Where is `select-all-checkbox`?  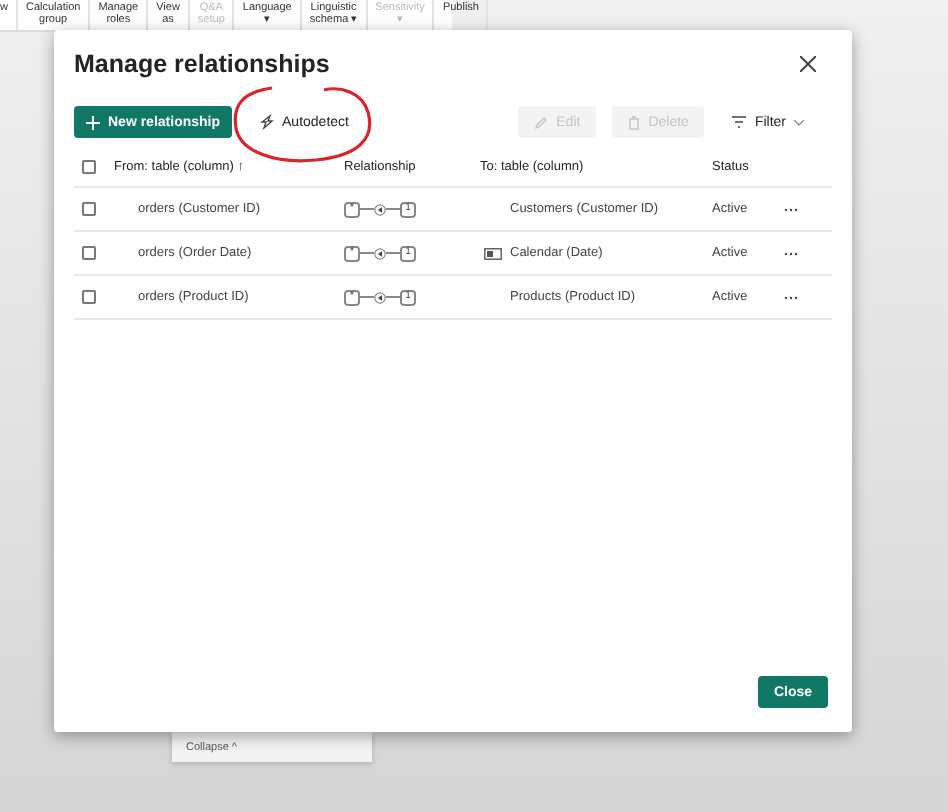 select-all-checkbox is located at coordinates (89, 166).